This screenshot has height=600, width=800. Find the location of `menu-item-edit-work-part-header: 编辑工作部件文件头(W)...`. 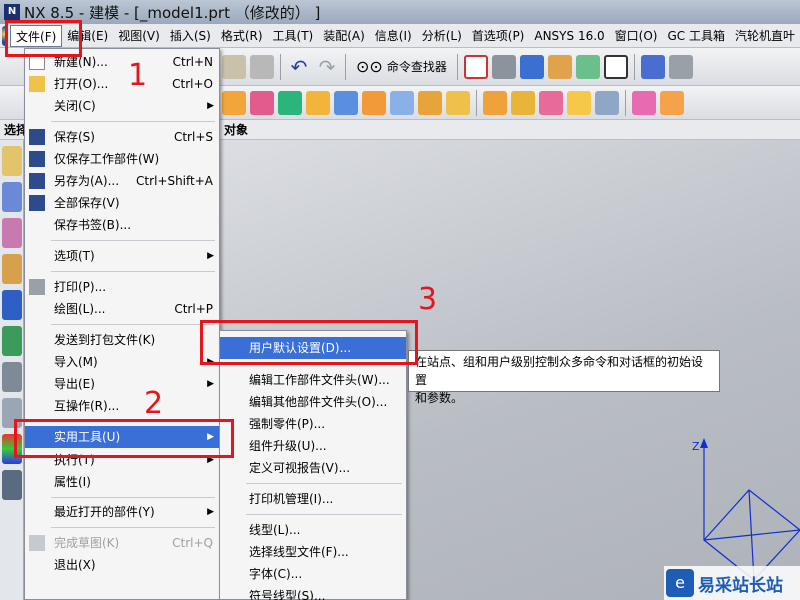

menu-item-edit-work-part-header: 编辑工作部件文件头(W)... is located at coordinates (313, 380).